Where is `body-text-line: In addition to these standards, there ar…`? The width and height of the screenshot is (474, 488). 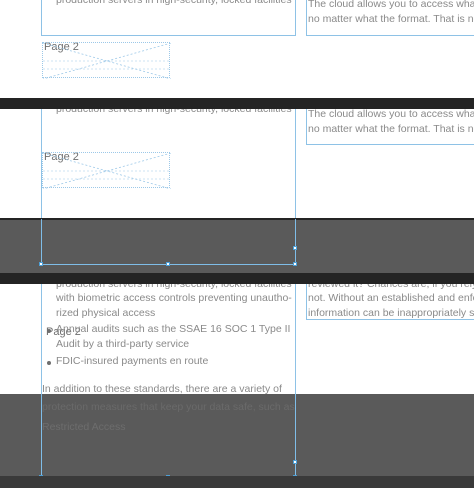
body-text-line: In addition to these standards, there ar… is located at coordinates (162, 388).